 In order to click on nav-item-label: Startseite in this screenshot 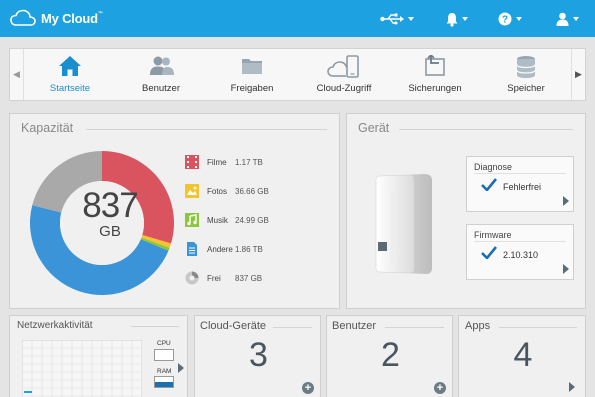, I will do `click(70, 88)`.